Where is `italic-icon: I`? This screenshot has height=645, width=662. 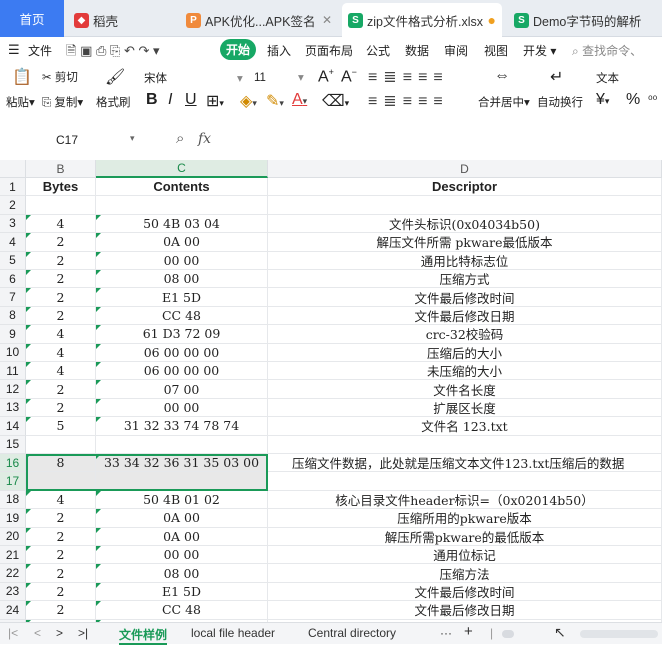
italic-icon: I is located at coordinates (170, 100).